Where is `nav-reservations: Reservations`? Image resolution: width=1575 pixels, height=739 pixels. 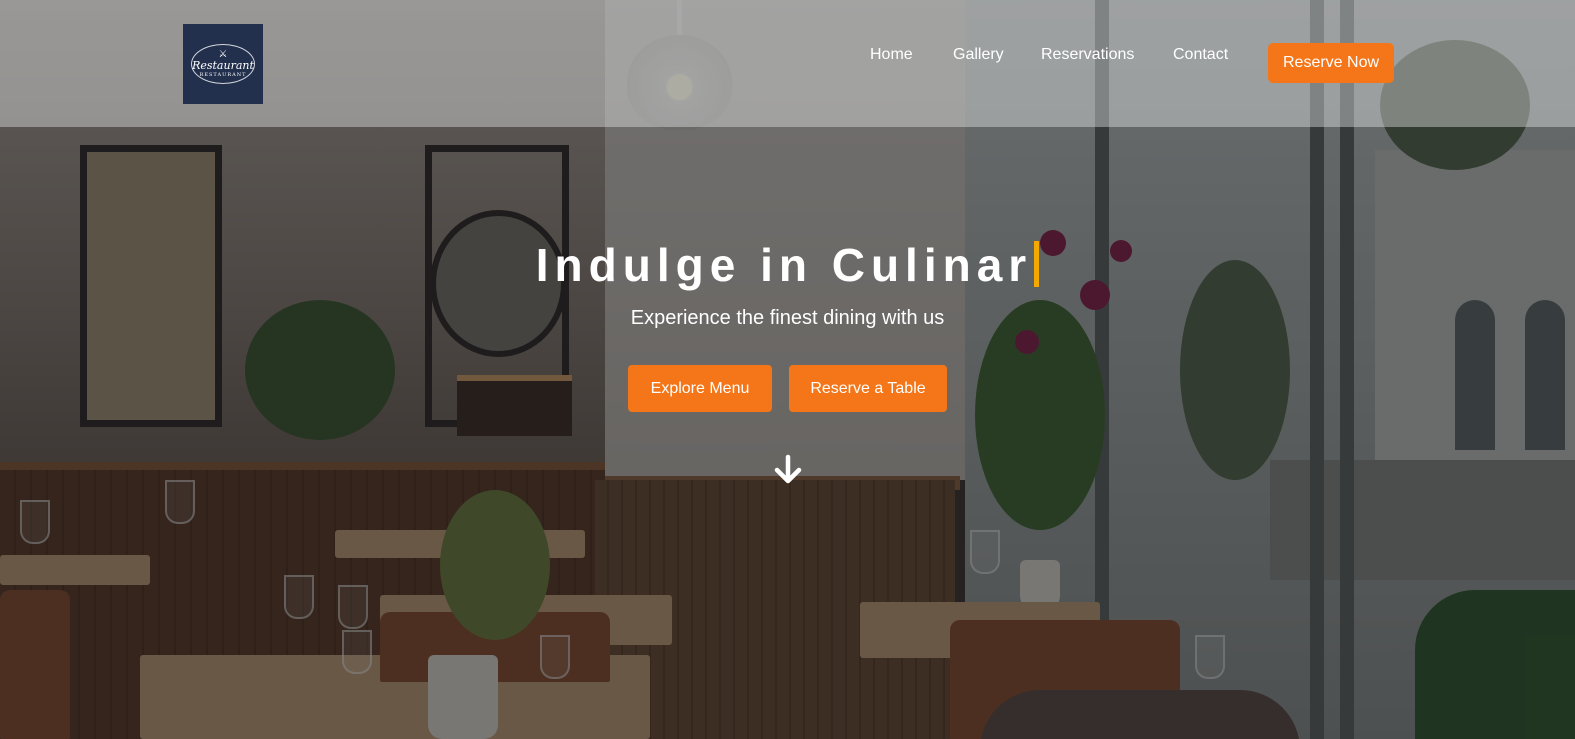 nav-reservations: Reservations is located at coordinates (1087, 56).